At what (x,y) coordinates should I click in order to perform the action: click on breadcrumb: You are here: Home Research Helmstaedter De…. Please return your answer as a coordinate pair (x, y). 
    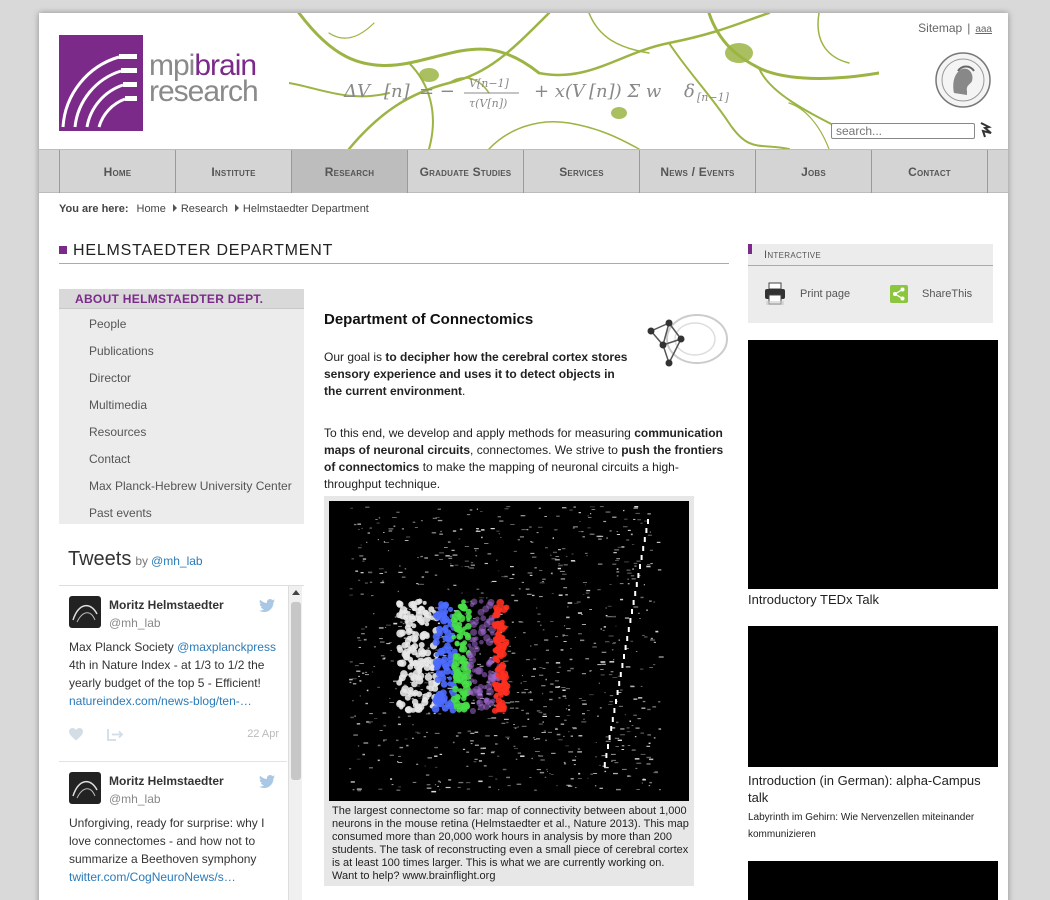
    Looking at the image, I should click on (214, 209).